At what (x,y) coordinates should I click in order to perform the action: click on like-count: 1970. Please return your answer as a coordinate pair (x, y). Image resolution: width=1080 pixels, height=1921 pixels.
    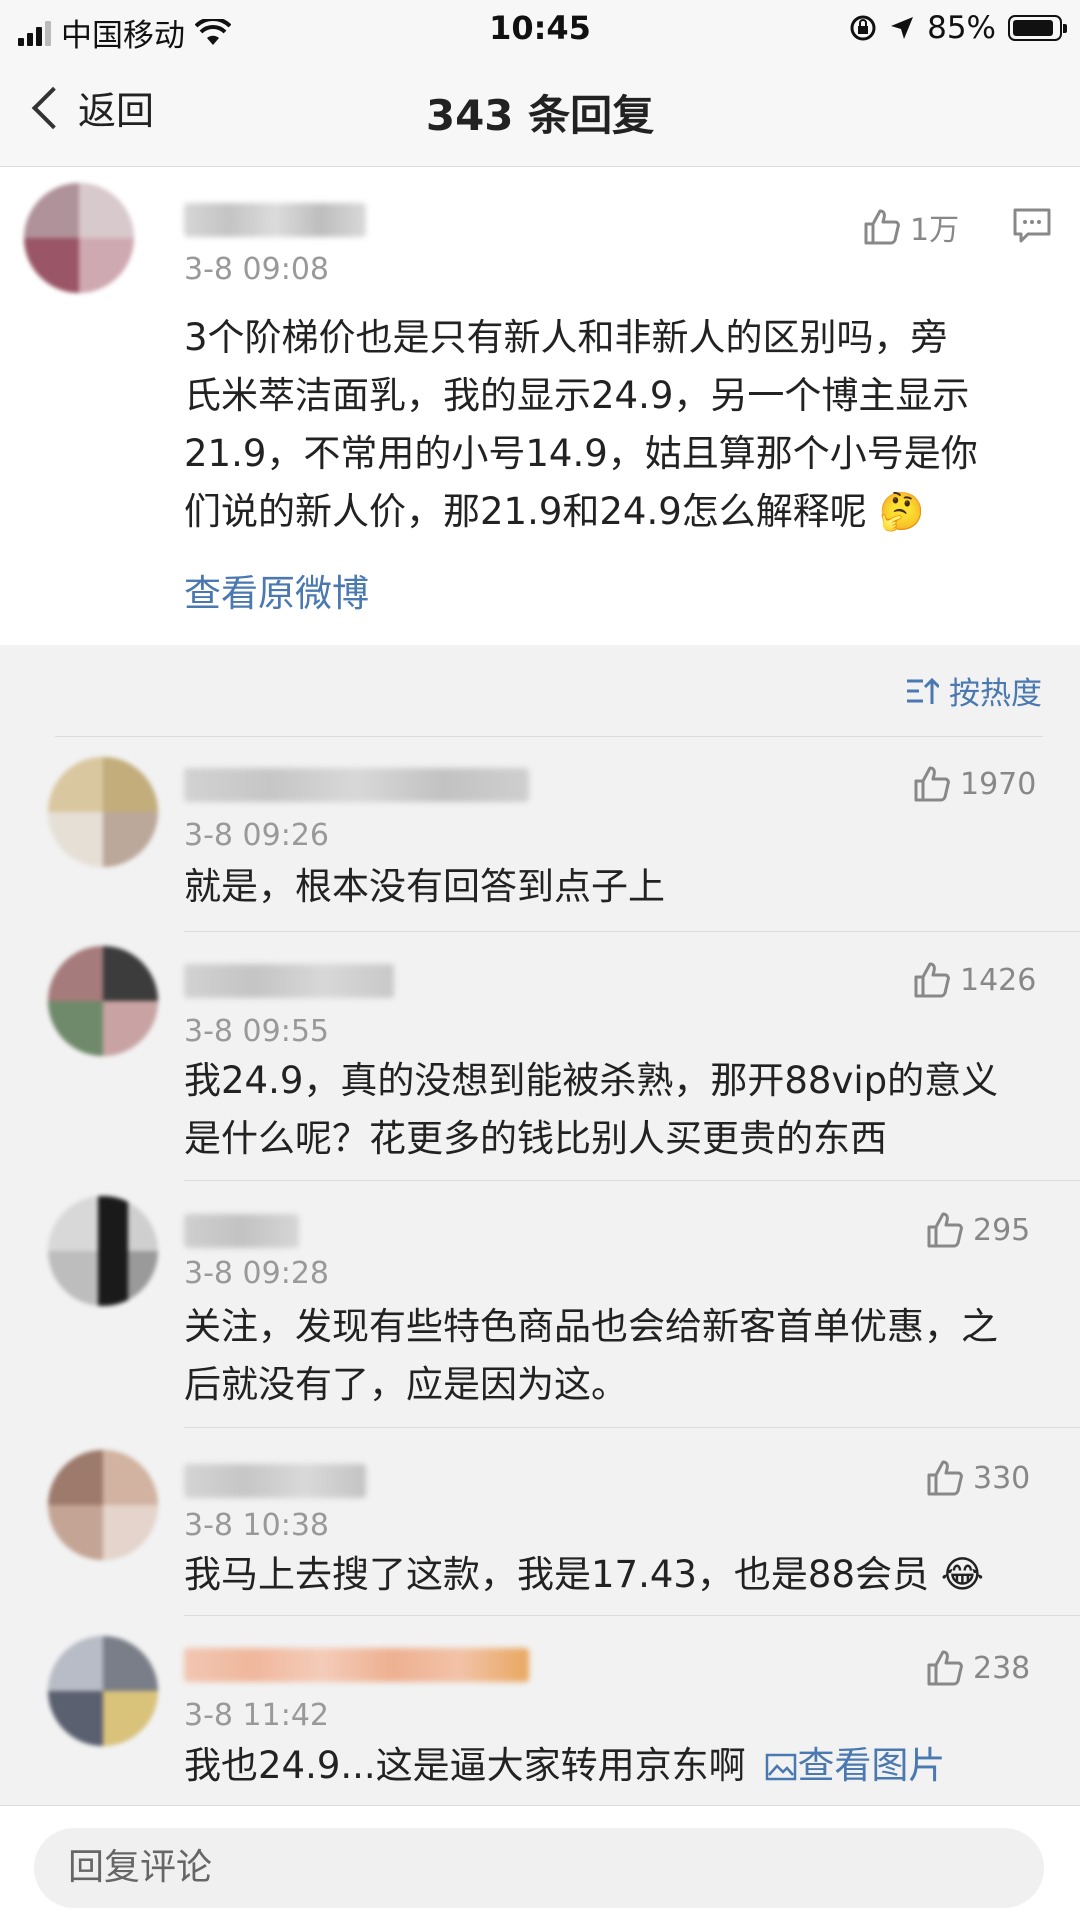
    Looking at the image, I should click on (998, 784).